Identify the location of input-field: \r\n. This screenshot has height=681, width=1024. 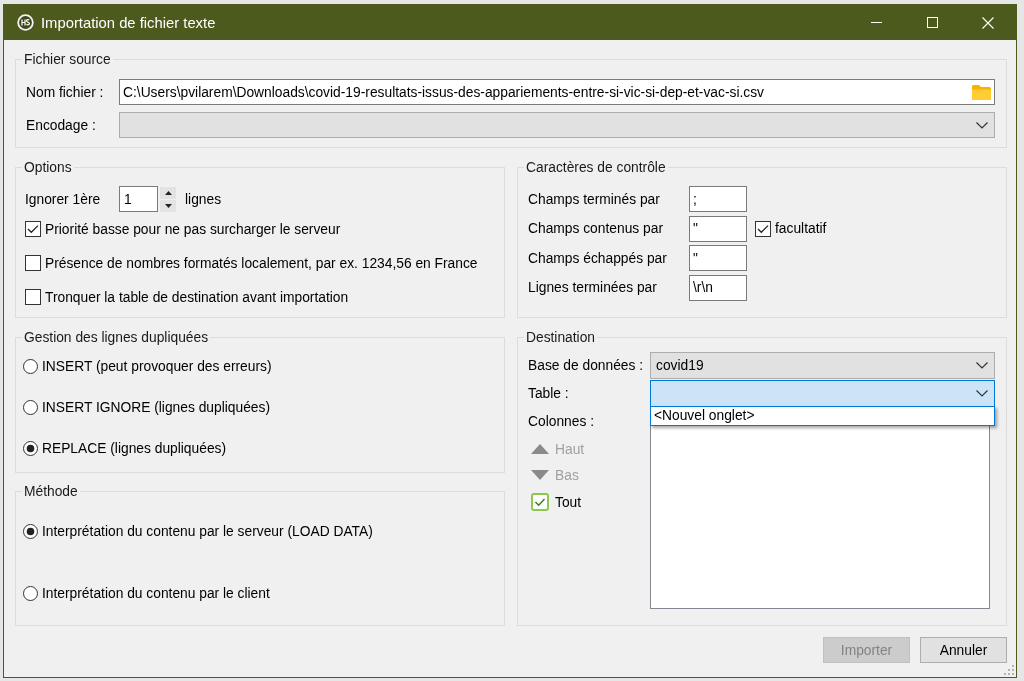
(718, 287).